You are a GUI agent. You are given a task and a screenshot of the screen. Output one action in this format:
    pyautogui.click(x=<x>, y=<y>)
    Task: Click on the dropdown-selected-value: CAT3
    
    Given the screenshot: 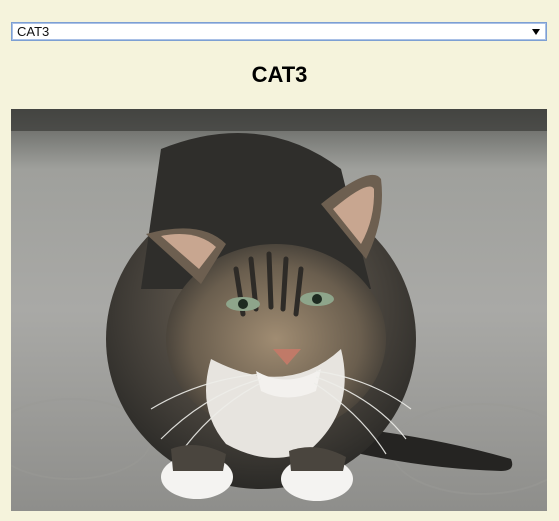 What is the action you would take?
    pyautogui.click(x=33, y=31)
    